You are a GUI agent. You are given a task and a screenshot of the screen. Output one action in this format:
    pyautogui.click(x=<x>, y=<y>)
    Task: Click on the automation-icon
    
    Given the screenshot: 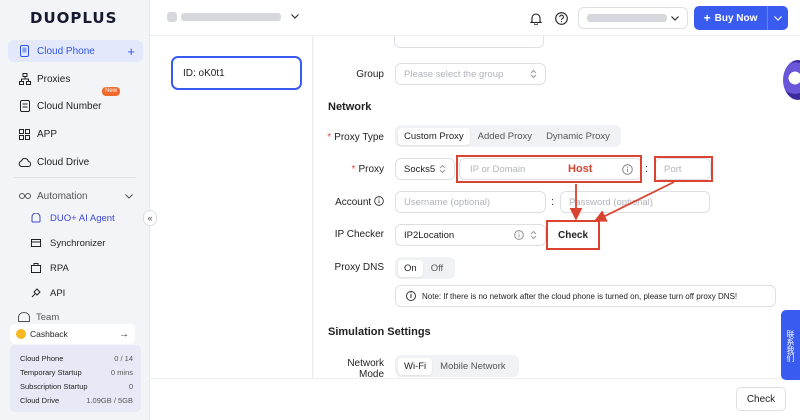 What is the action you would take?
    pyautogui.click(x=24, y=196)
    